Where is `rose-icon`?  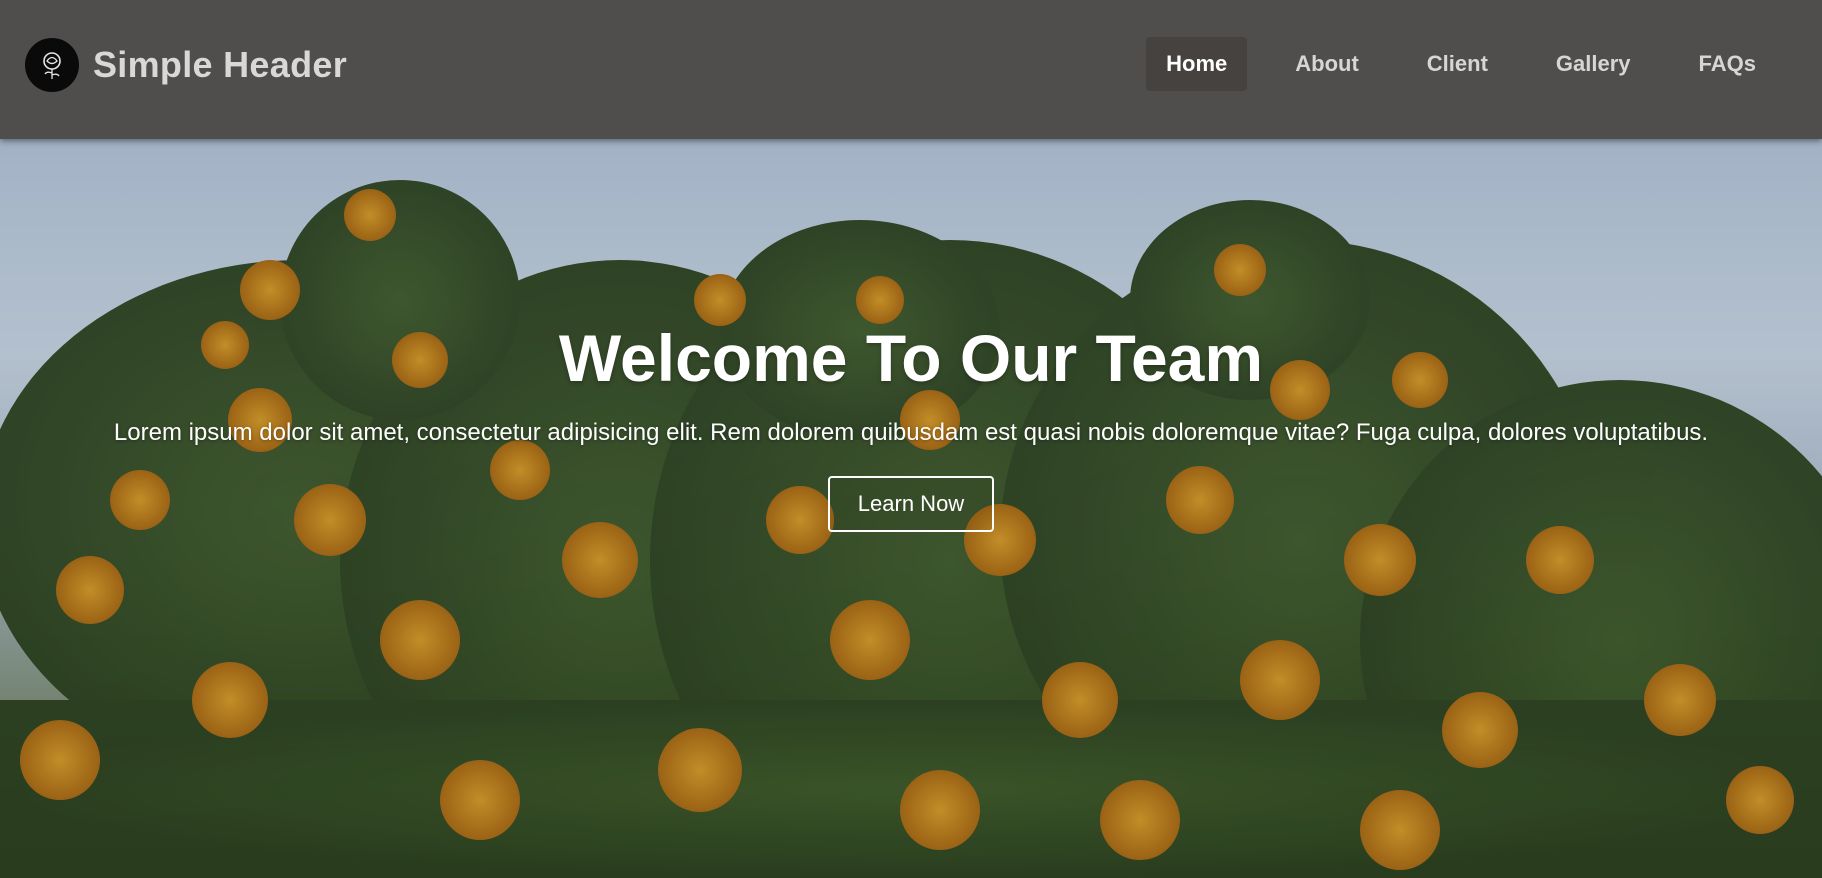
rose-icon is located at coordinates (52, 64).